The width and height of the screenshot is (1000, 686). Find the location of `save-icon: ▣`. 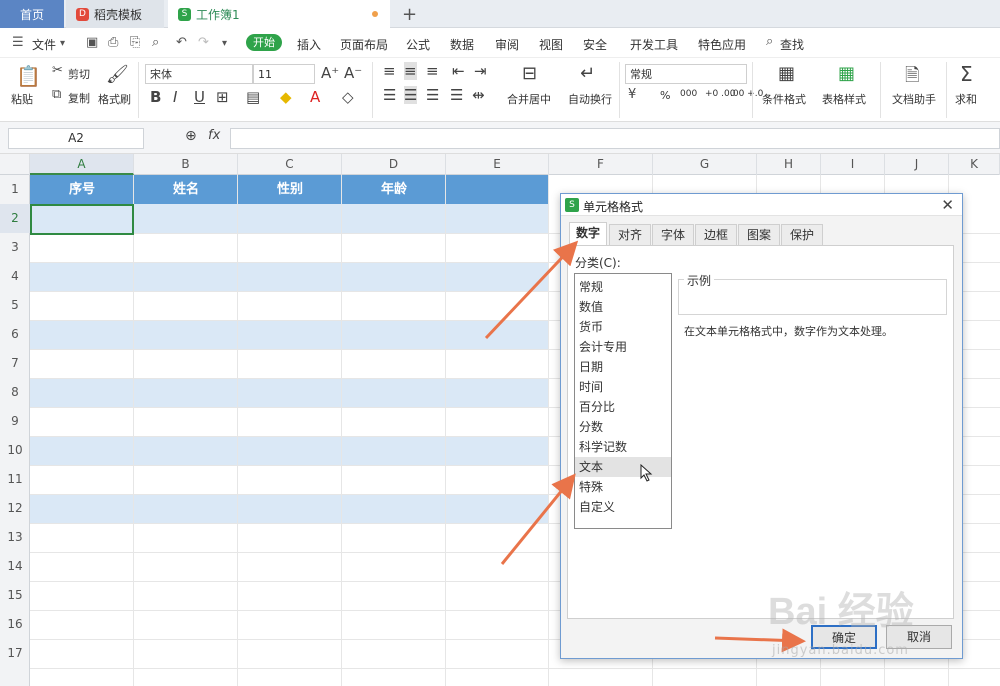

save-icon: ▣ is located at coordinates (92, 42).